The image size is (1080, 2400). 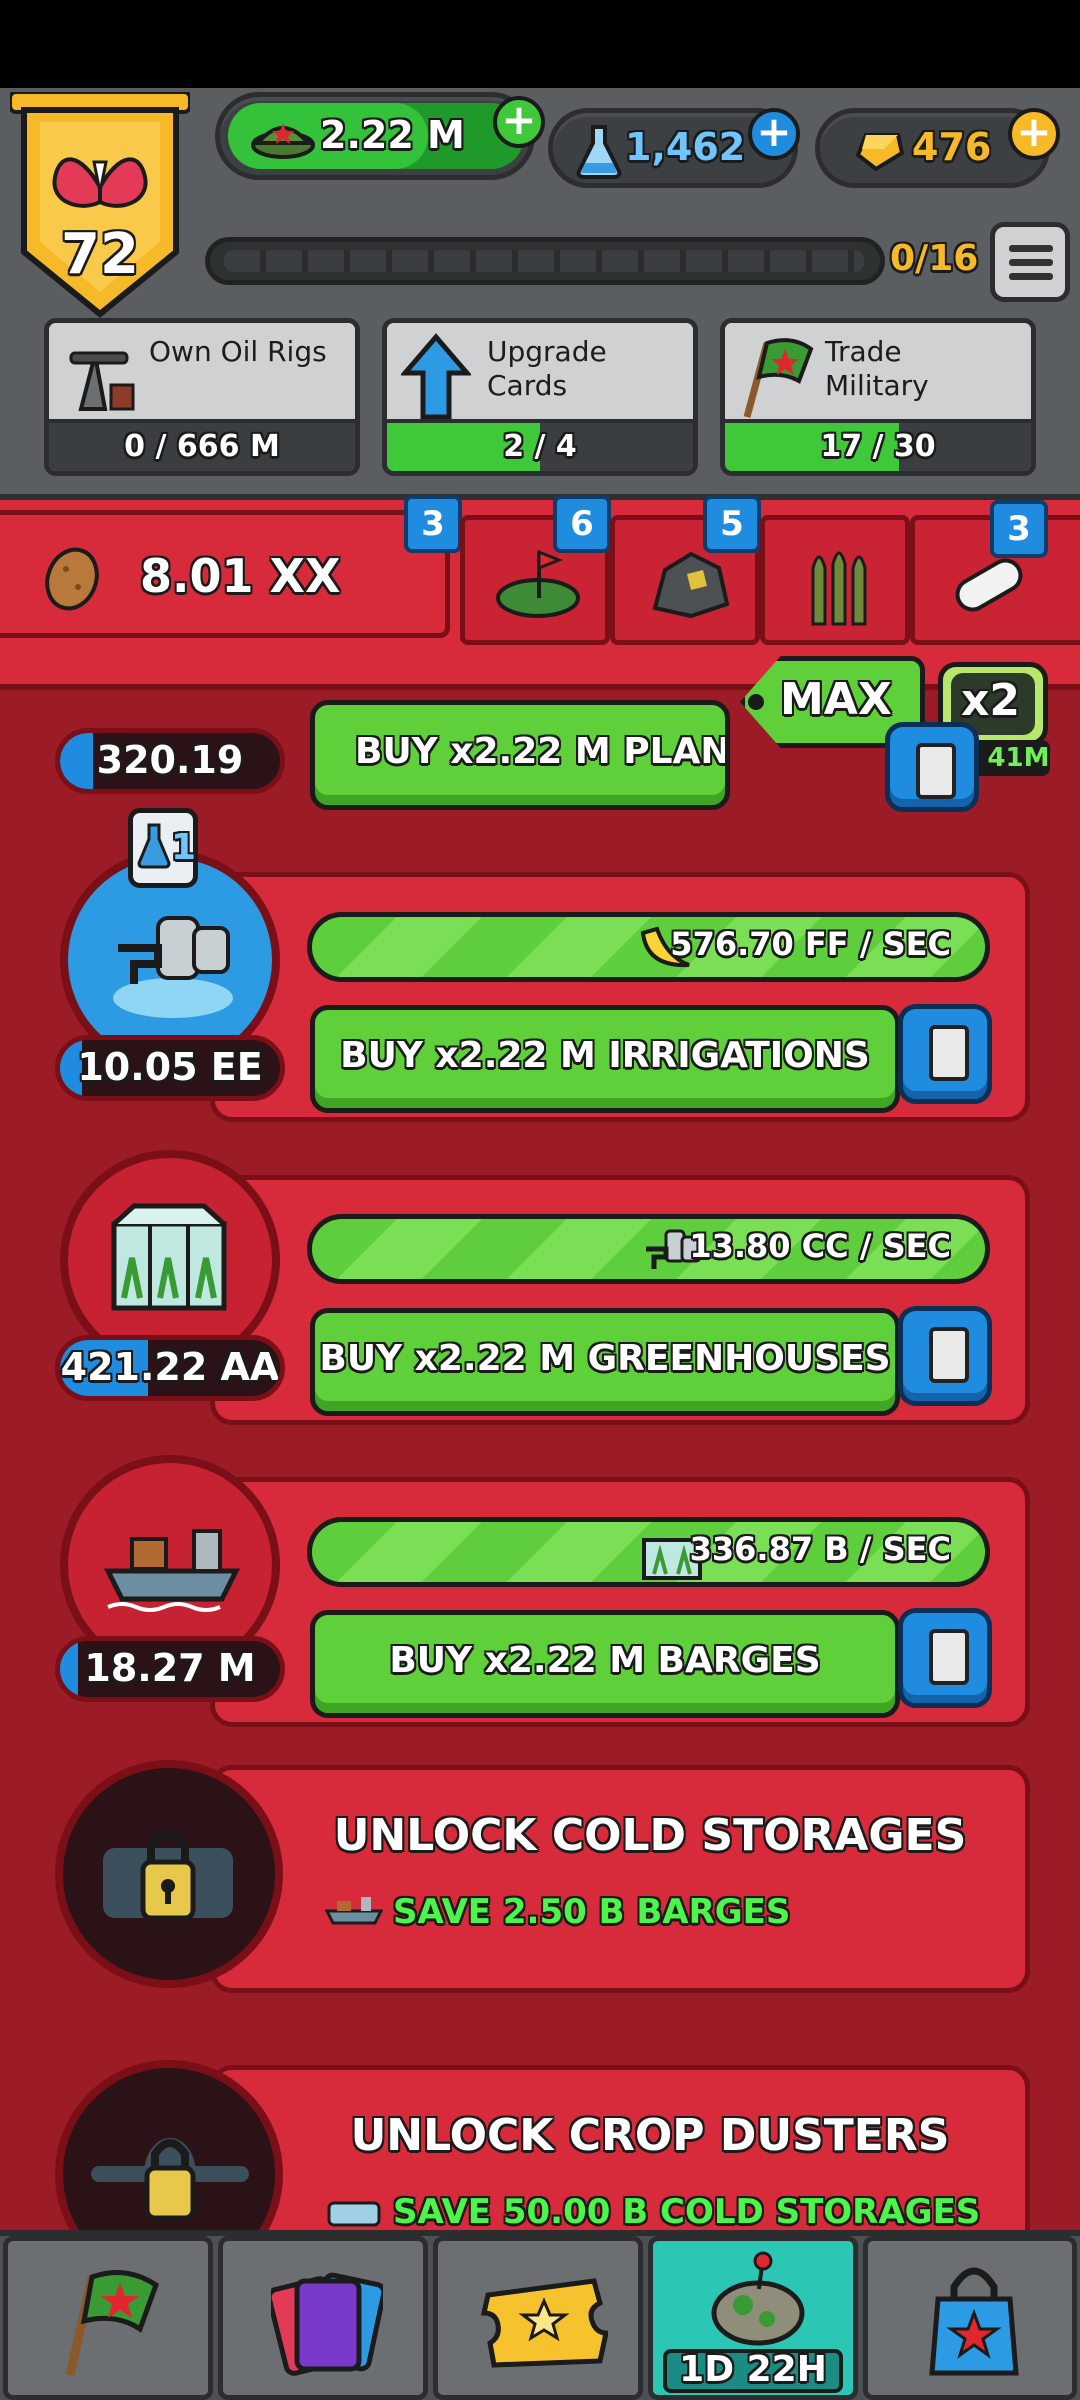 I want to click on quest-progress-bar: 0 / 666 M, so click(x=202, y=445).